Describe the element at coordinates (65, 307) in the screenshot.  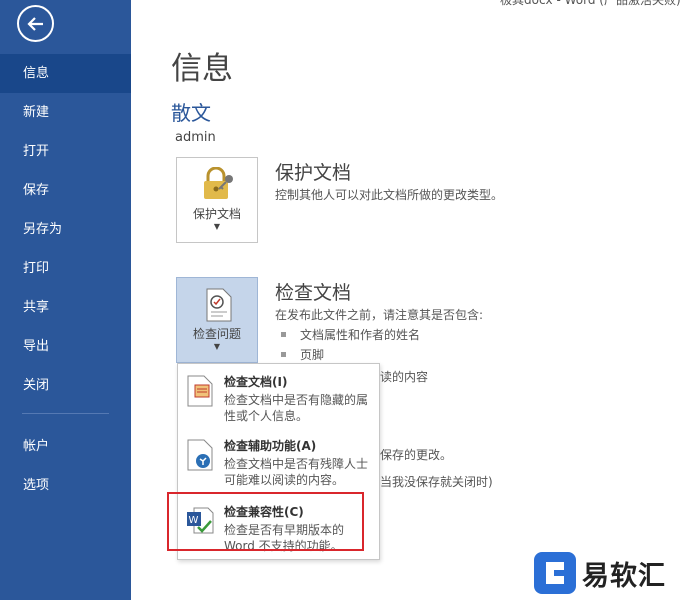
I see `nav-share: 共享` at that location.